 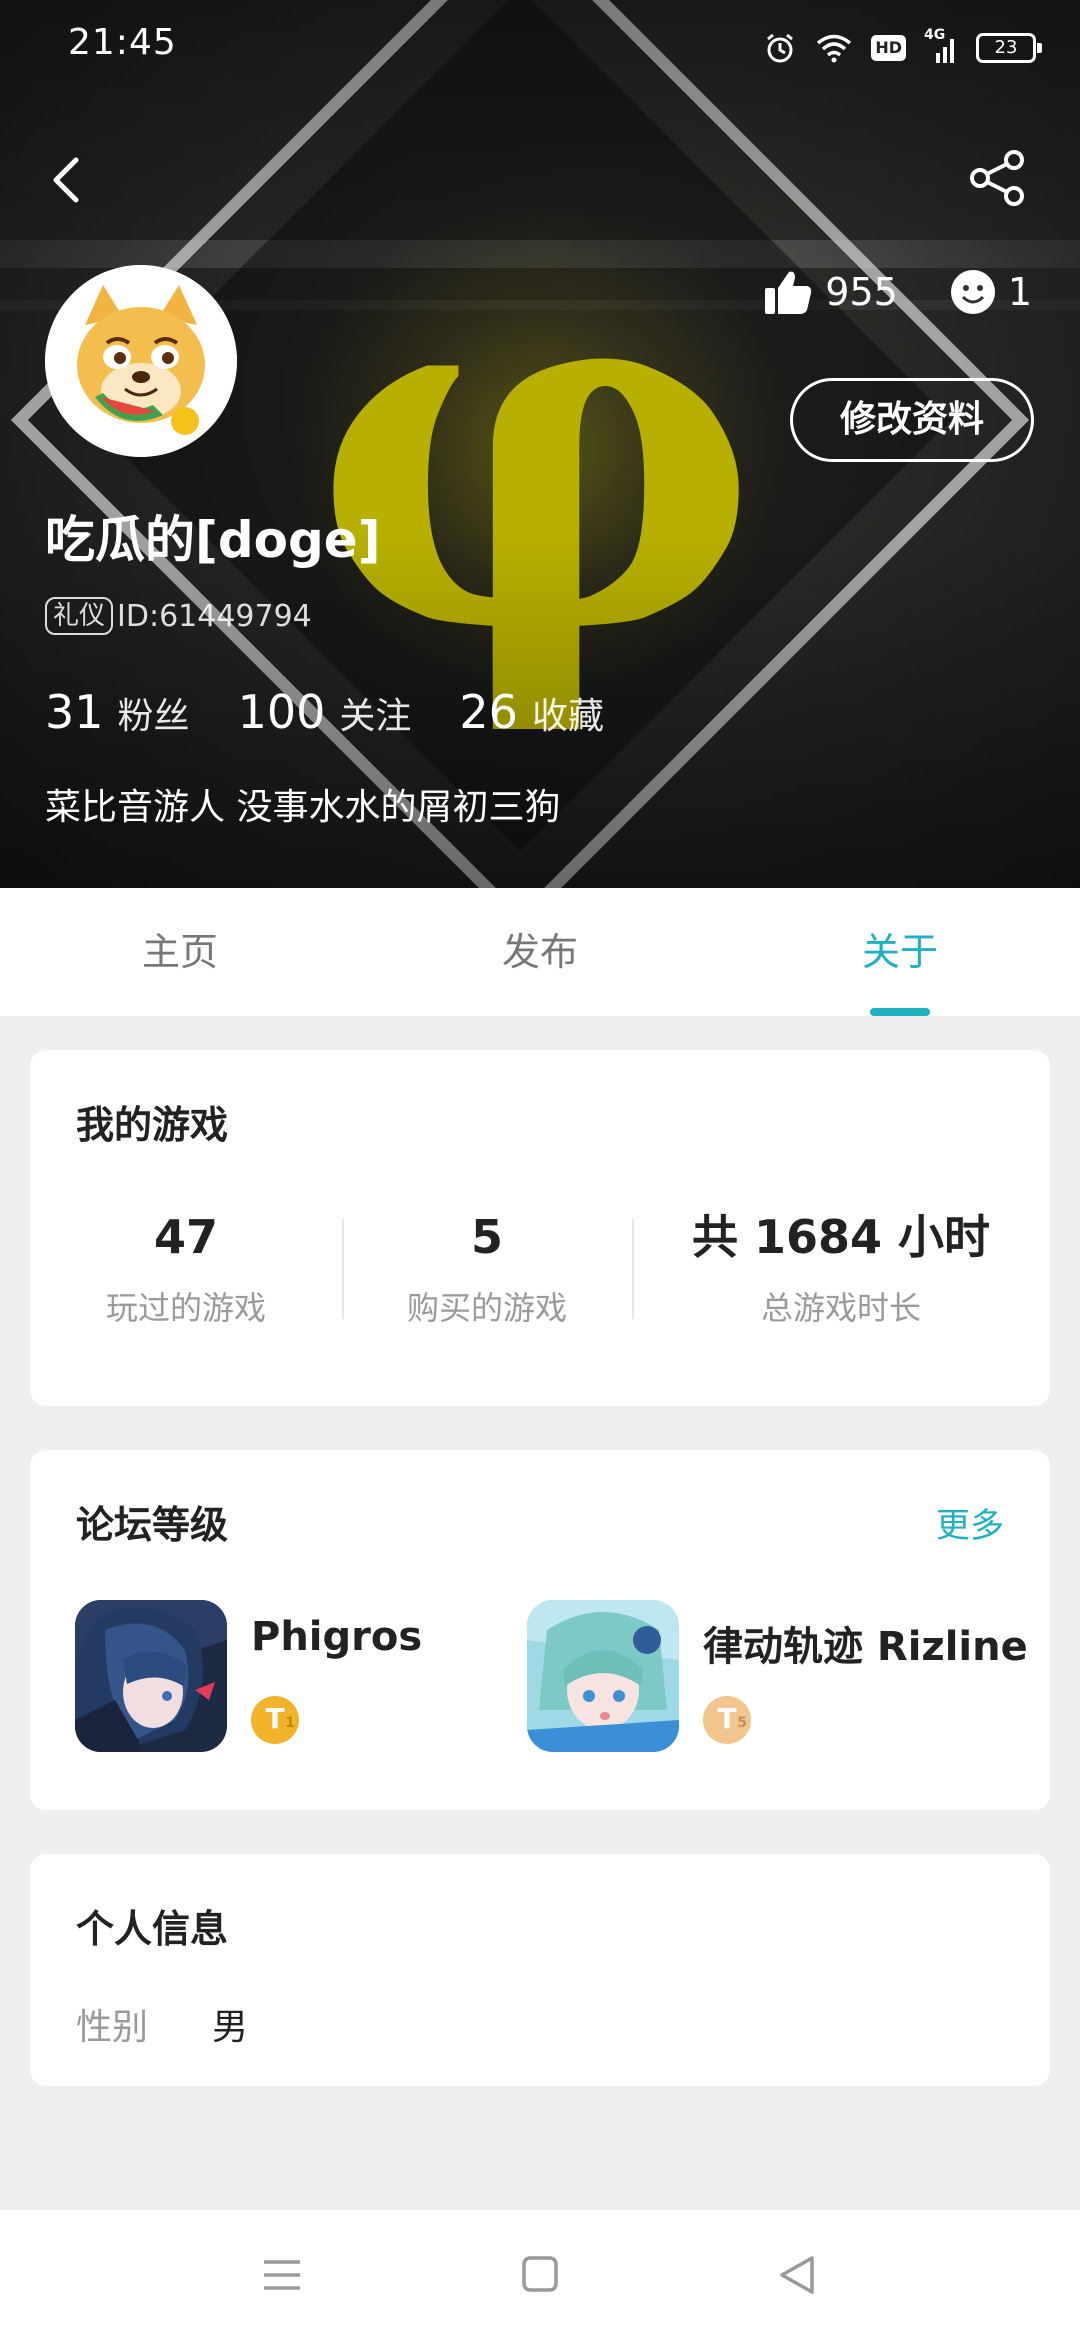 What do you see at coordinates (295, 1676) in the screenshot?
I see `forum-level-item: Phigros T1` at bounding box center [295, 1676].